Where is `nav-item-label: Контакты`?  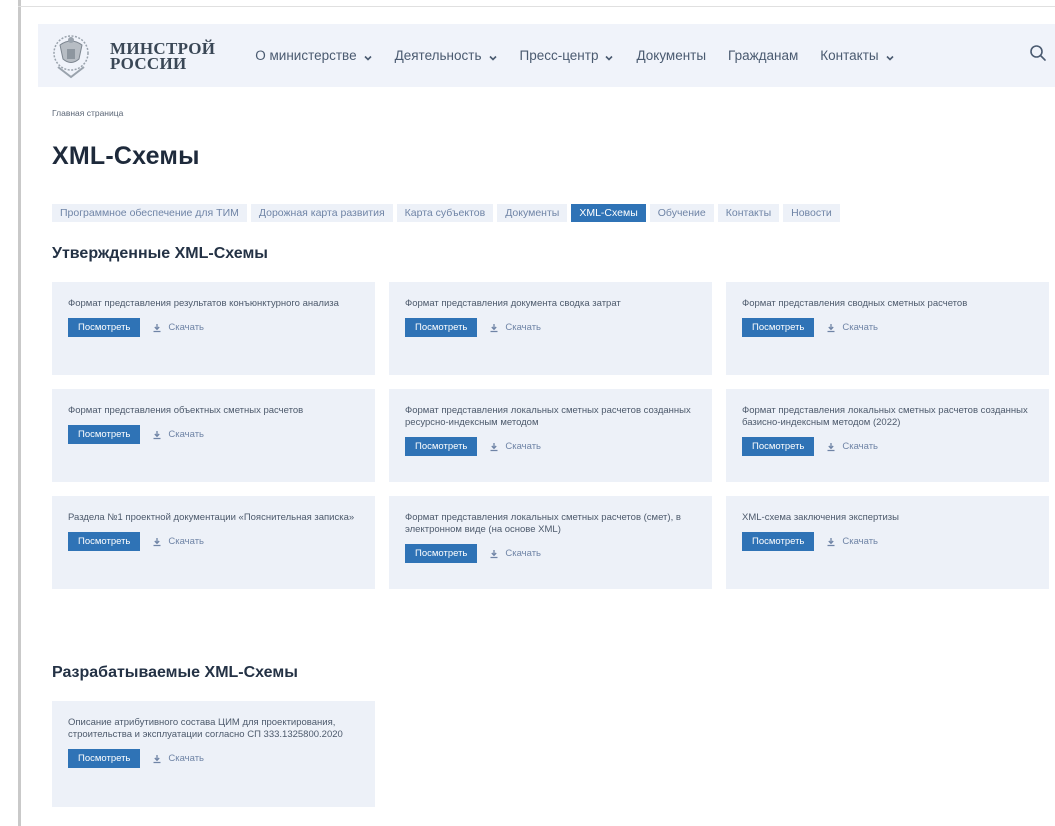 nav-item-label: Контакты is located at coordinates (849, 55).